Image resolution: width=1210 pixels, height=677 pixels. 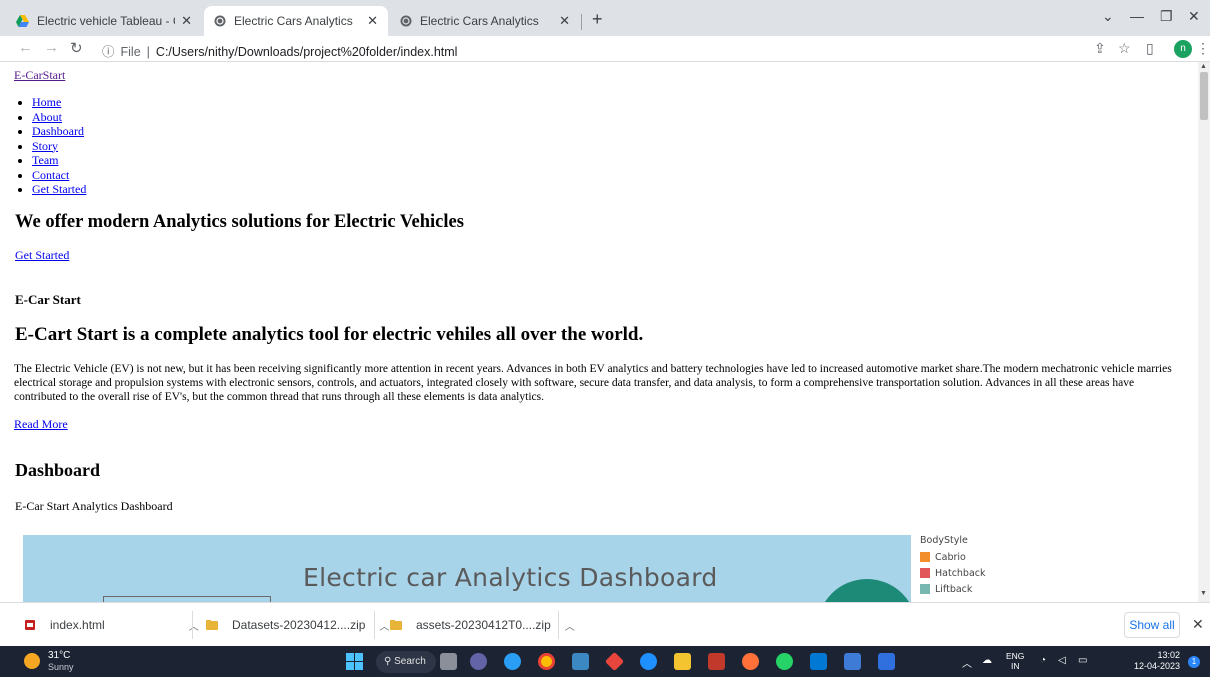 I want to click on system-clock: 13:02 12-04-2023, so click(x=1150, y=661).